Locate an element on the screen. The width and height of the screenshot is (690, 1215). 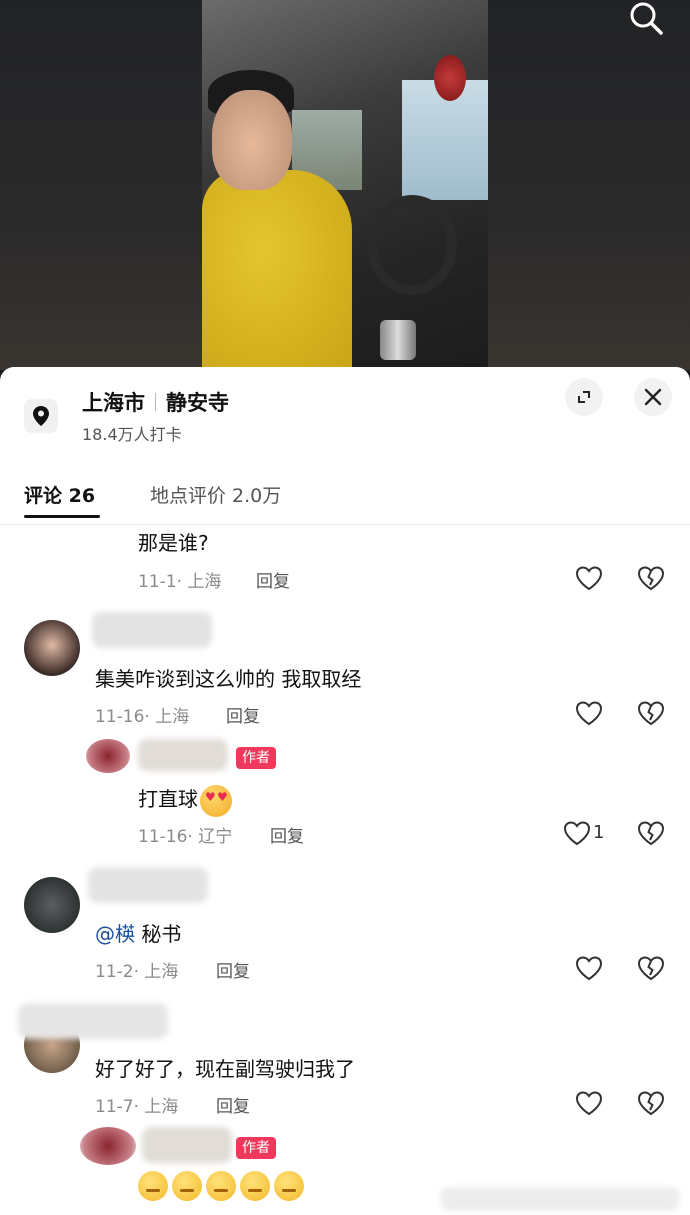
comment-text: 那是谁? is located at coordinates (173, 543).